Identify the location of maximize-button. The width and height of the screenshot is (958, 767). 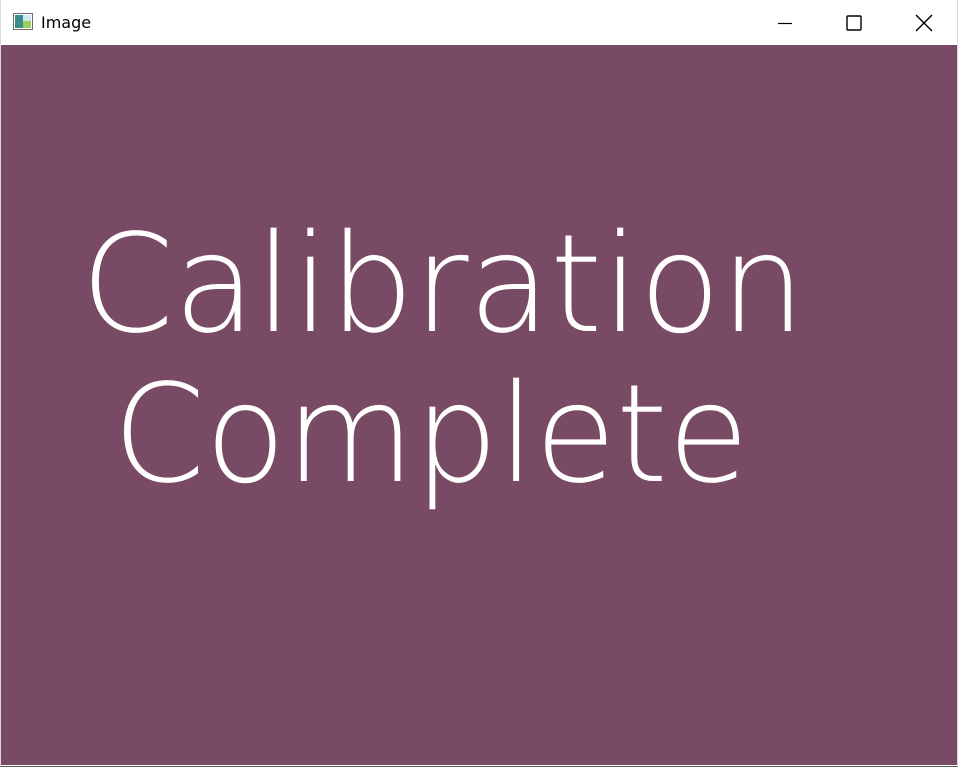
(854, 22).